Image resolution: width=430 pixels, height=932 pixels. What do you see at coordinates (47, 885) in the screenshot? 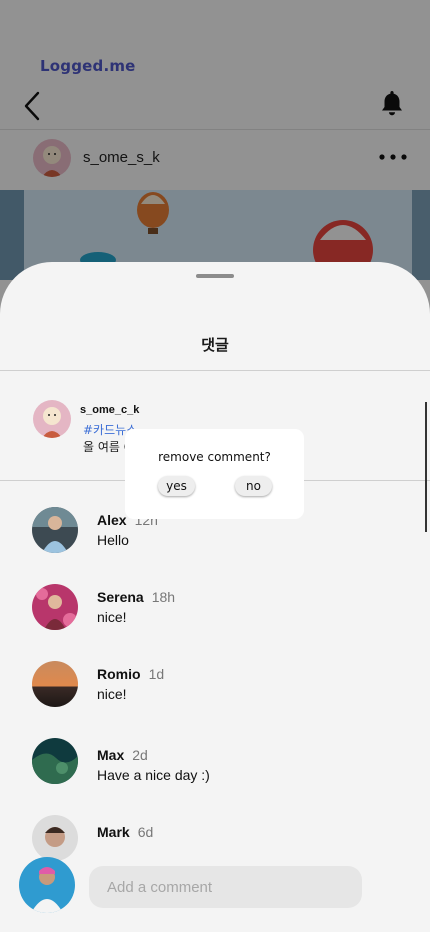
I see `current-user-avatar` at bounding box center [47, 885].